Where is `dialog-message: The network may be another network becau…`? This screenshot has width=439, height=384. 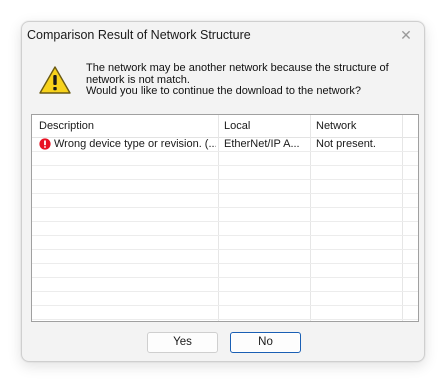 dialog-message: The network may be another network becau… is located at coordinates (246, 80).